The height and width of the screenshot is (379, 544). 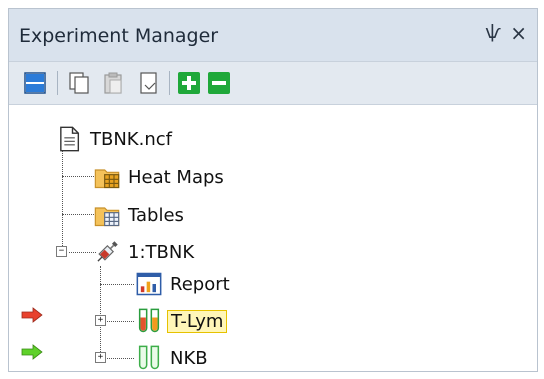 I want to click on tubes-green-icon, so click(x=149, y=357).